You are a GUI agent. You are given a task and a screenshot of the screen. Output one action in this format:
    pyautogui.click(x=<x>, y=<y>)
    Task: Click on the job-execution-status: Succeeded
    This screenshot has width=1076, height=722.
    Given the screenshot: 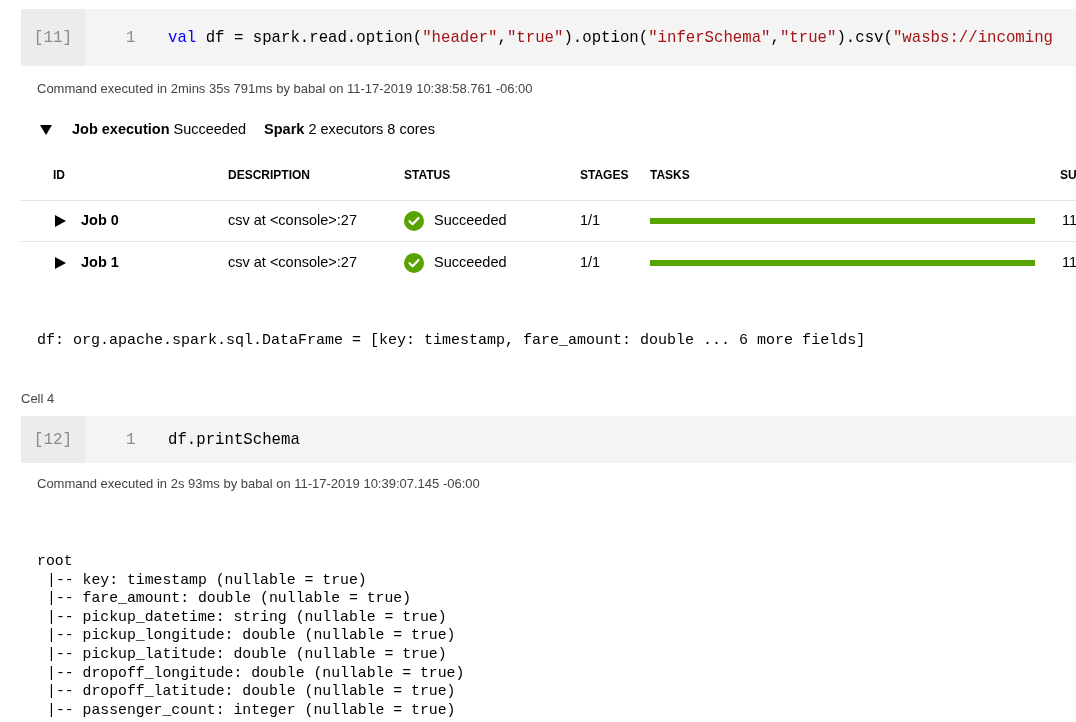 What is the action you would take?
    pyautogui.click(x=210, y=130)
    